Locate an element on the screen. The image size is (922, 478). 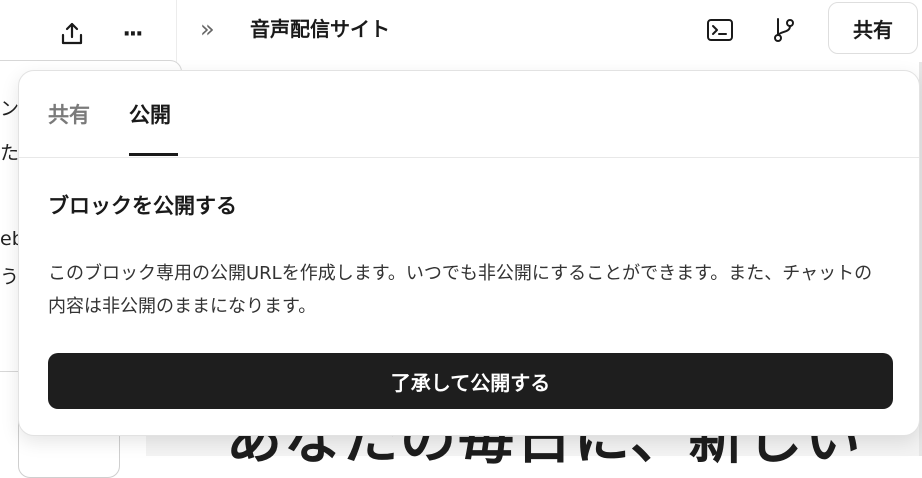
tab-share: 共有 is located at coordinates (69, 115).